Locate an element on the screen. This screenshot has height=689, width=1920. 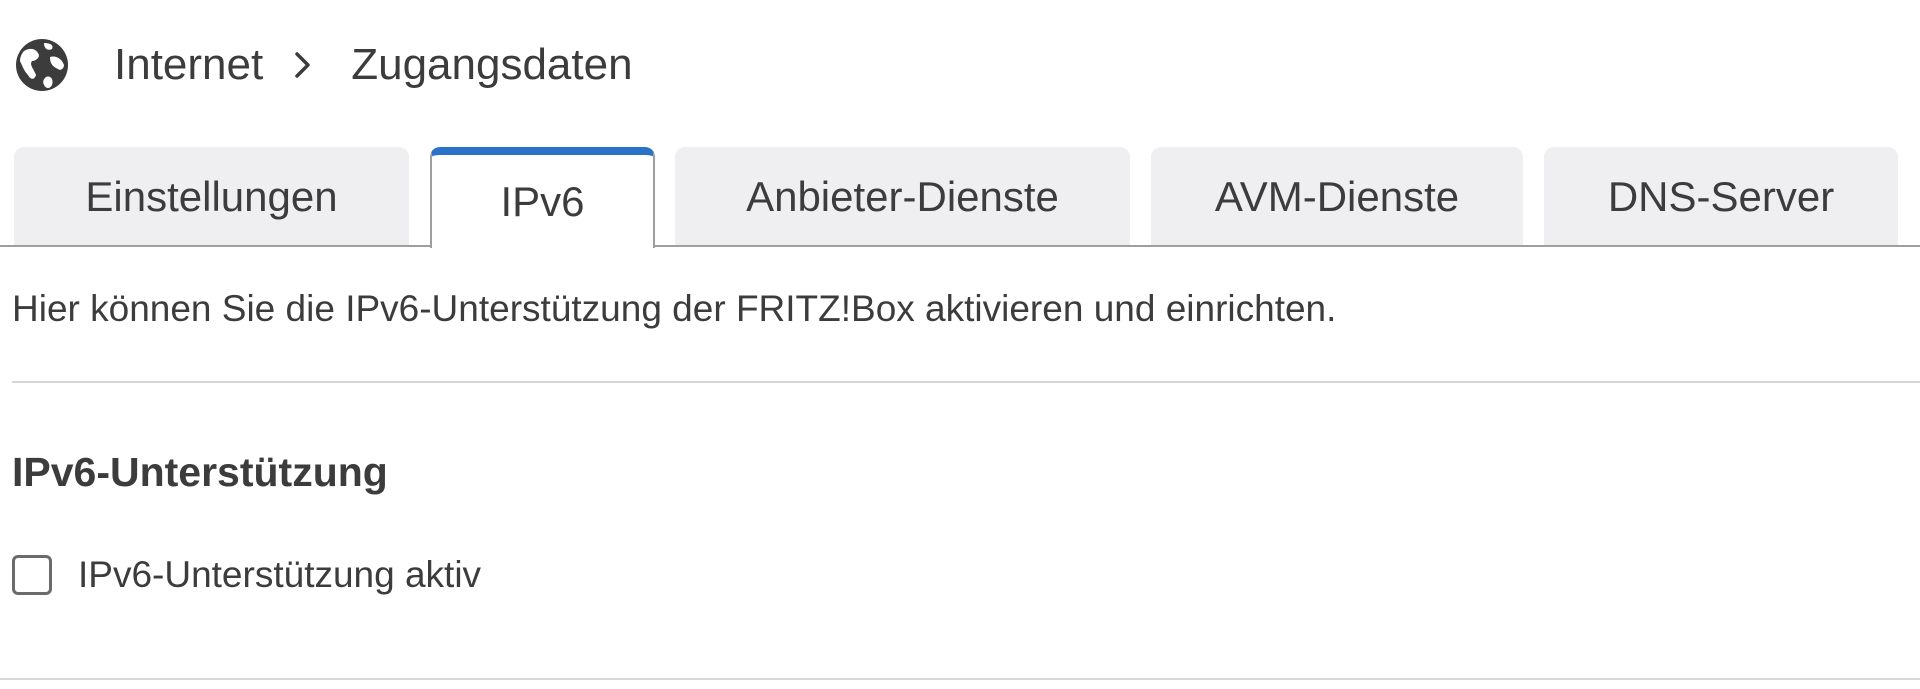
tab-label: AVM-Dienste is located at coordinates (1337, 196).